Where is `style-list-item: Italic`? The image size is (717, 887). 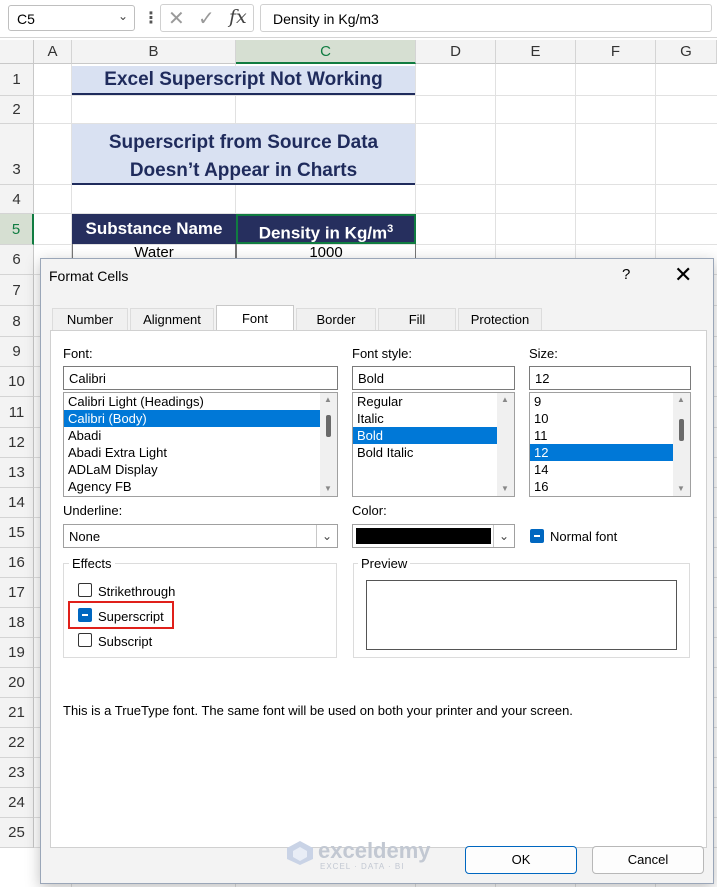
style-list-item: Italic is located at coordinates (433, 418).